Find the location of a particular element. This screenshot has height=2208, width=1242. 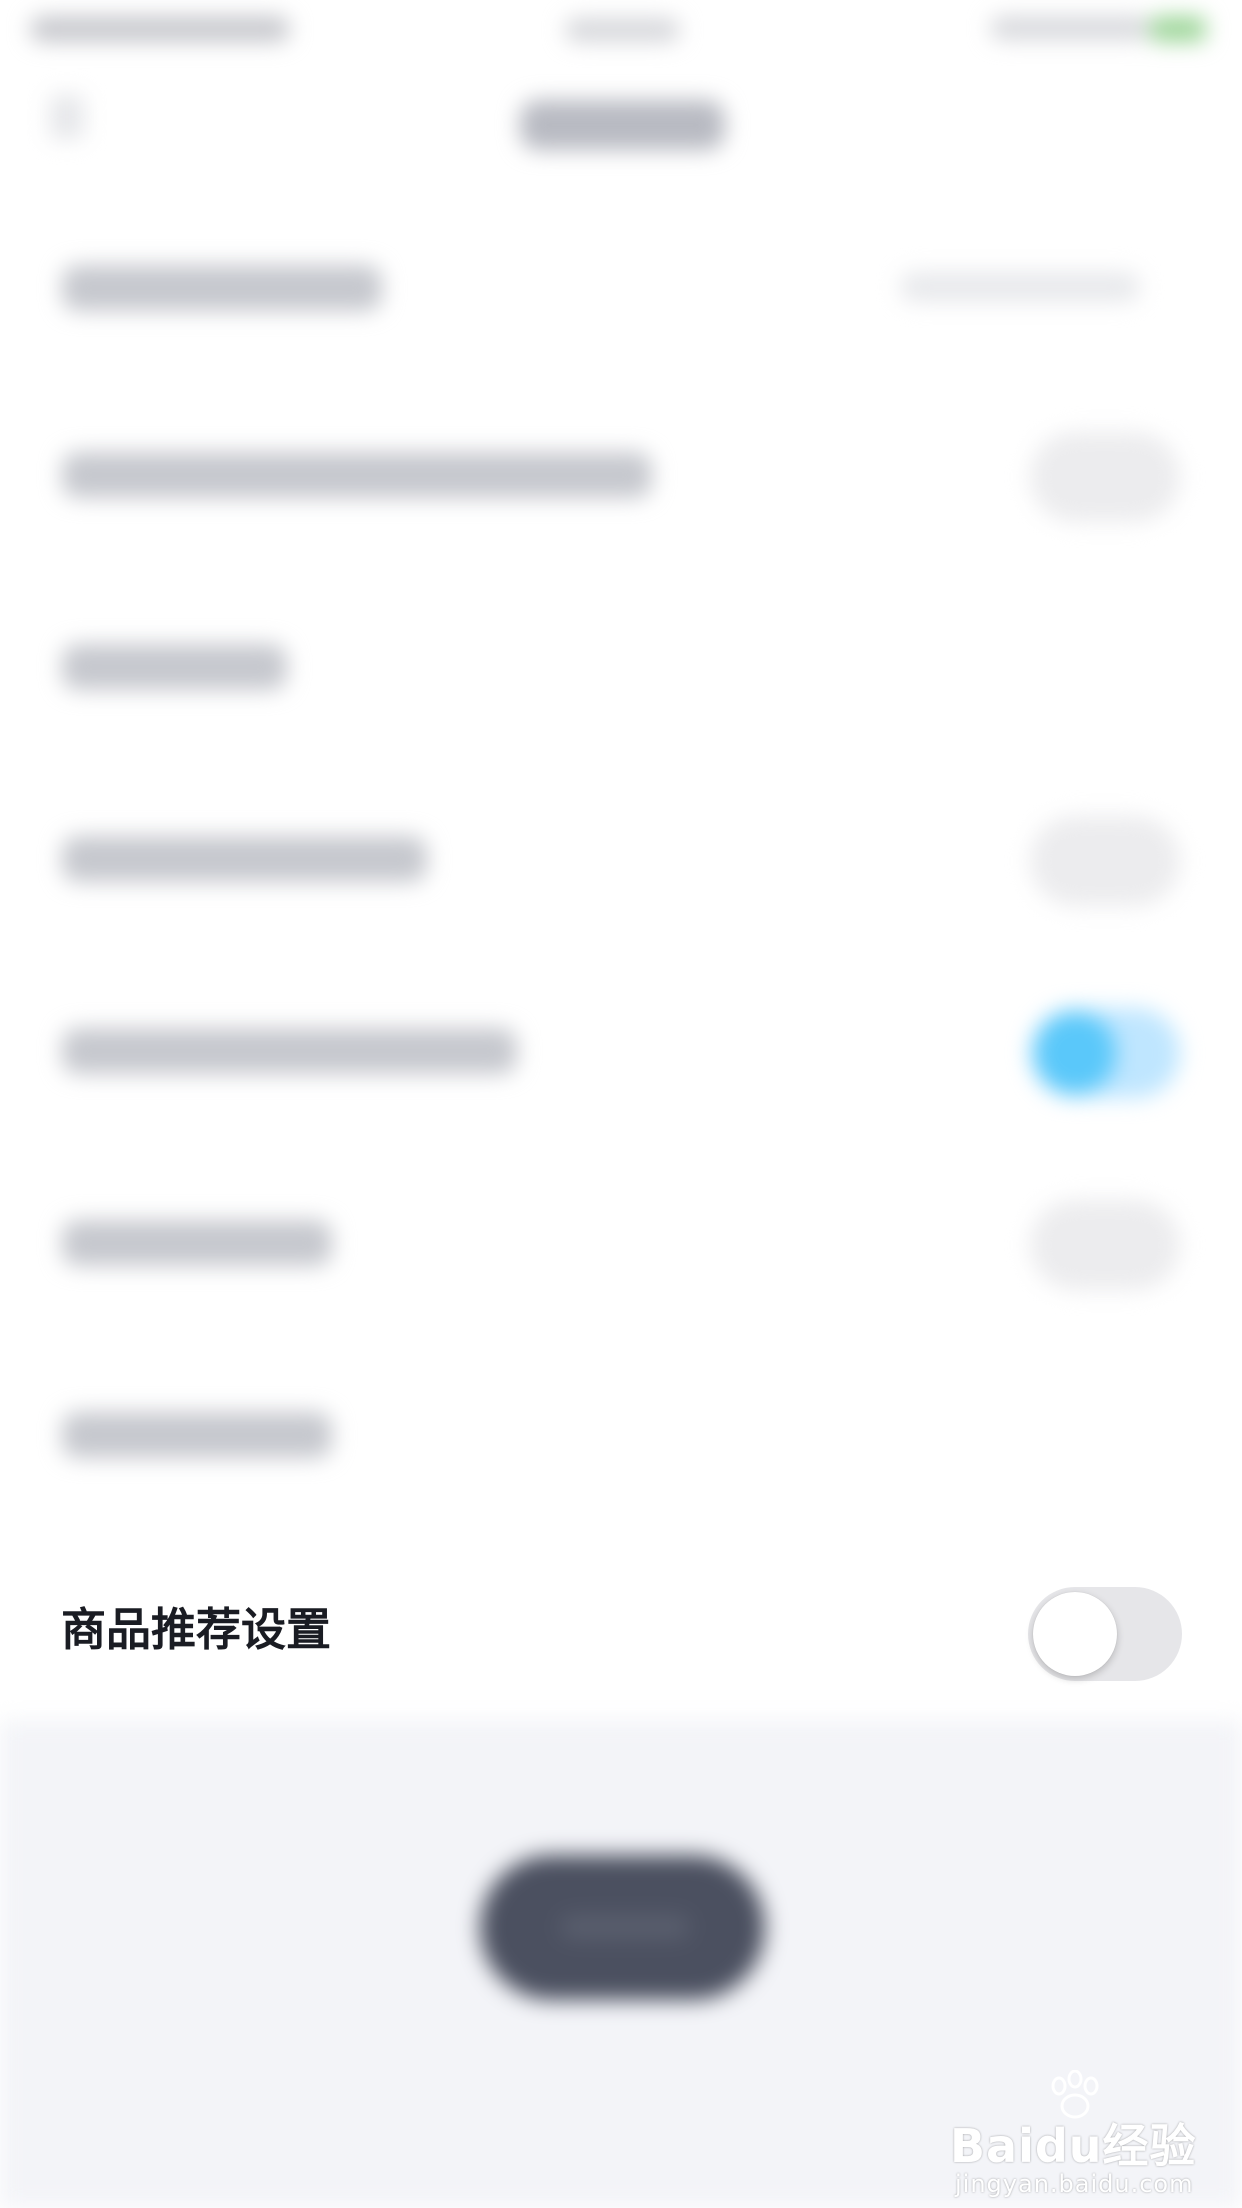

settings-row-product-recommendation: 商品推荐设置 is located at coordinates (621, 1630).